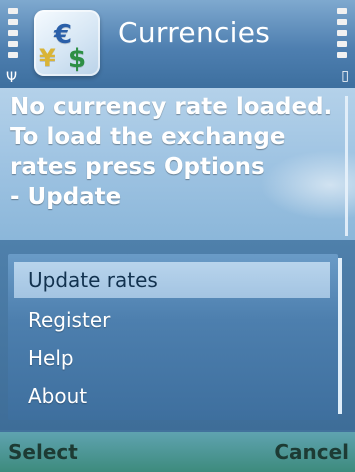  What do you see at coordinates (66, 197) in the screenshot?
I see `message-line: - Update` at bounding box center [66, 197].